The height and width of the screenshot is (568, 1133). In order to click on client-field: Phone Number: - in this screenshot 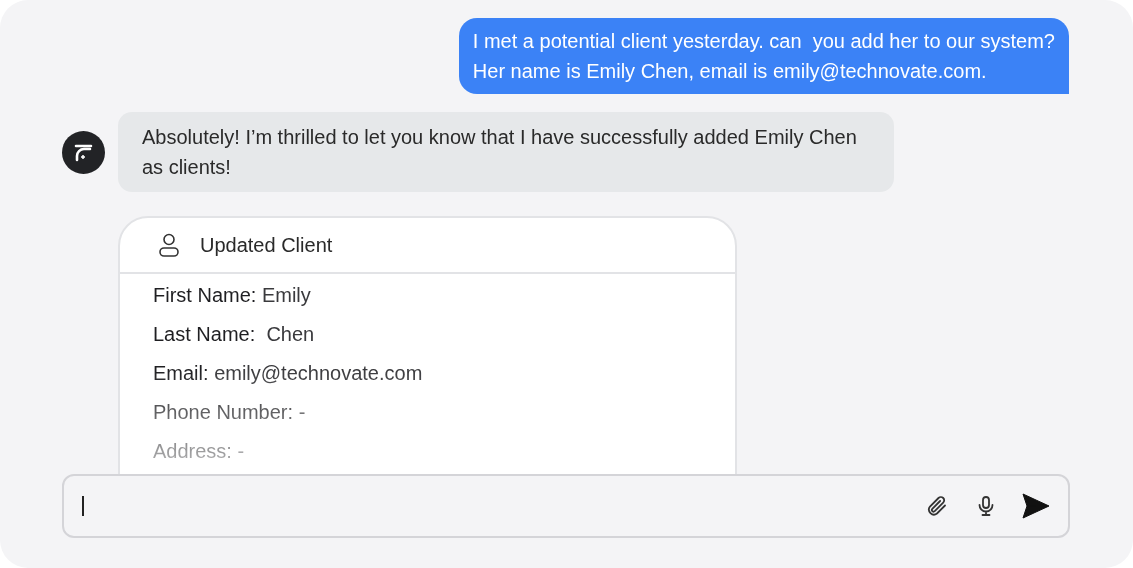, I will do `click(229, 412)`.